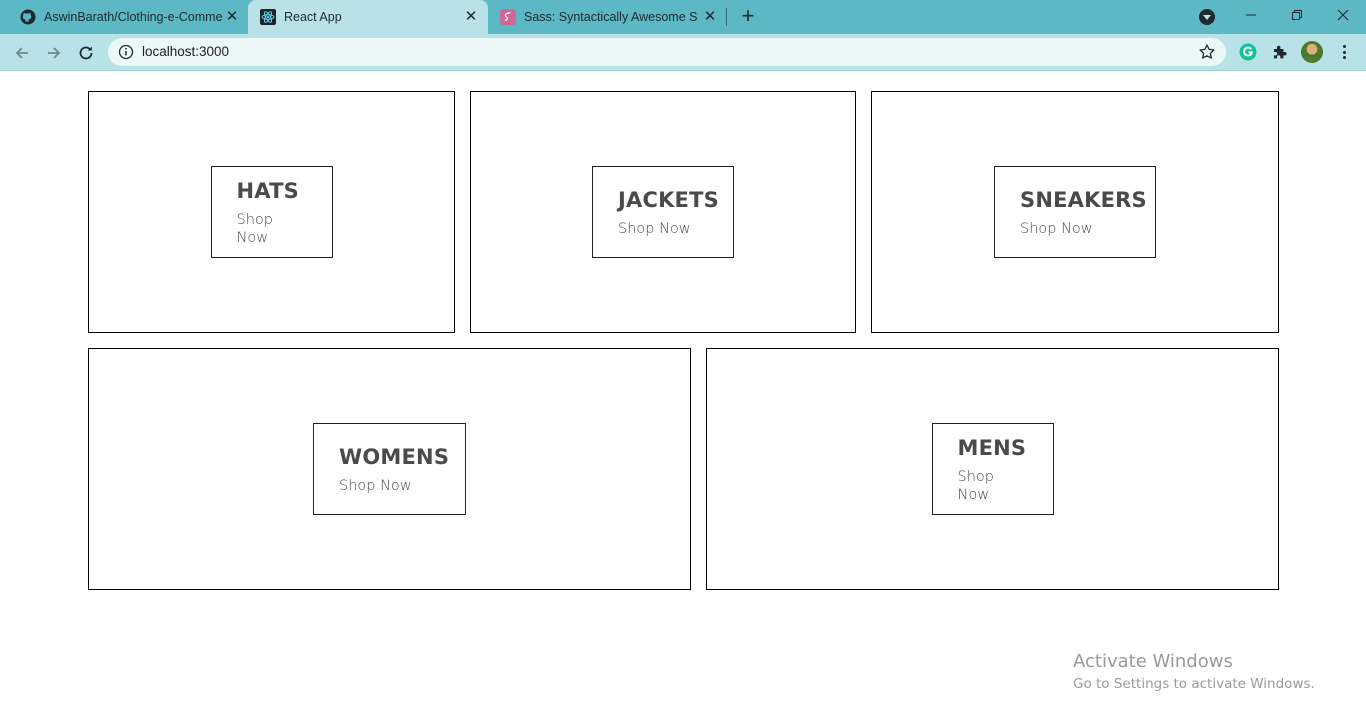 The width and height of the screenshot is (1366, 724). Describe the element at coordinates (133, 17) in the screenshot. I see `tab-title: AswinBarath/Clothing-e-Commerce` at that location.